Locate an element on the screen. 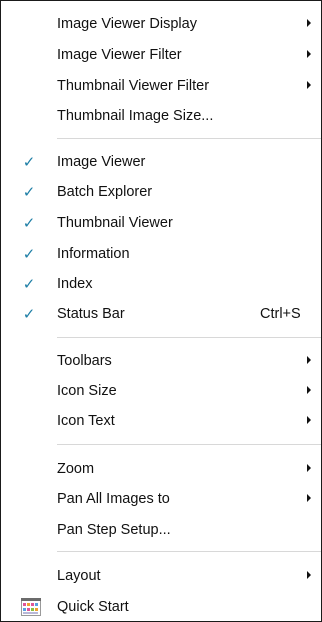 The image size is (322, 622). menu-item-quick-start: Quick Start is located at coordinates (161, 607).